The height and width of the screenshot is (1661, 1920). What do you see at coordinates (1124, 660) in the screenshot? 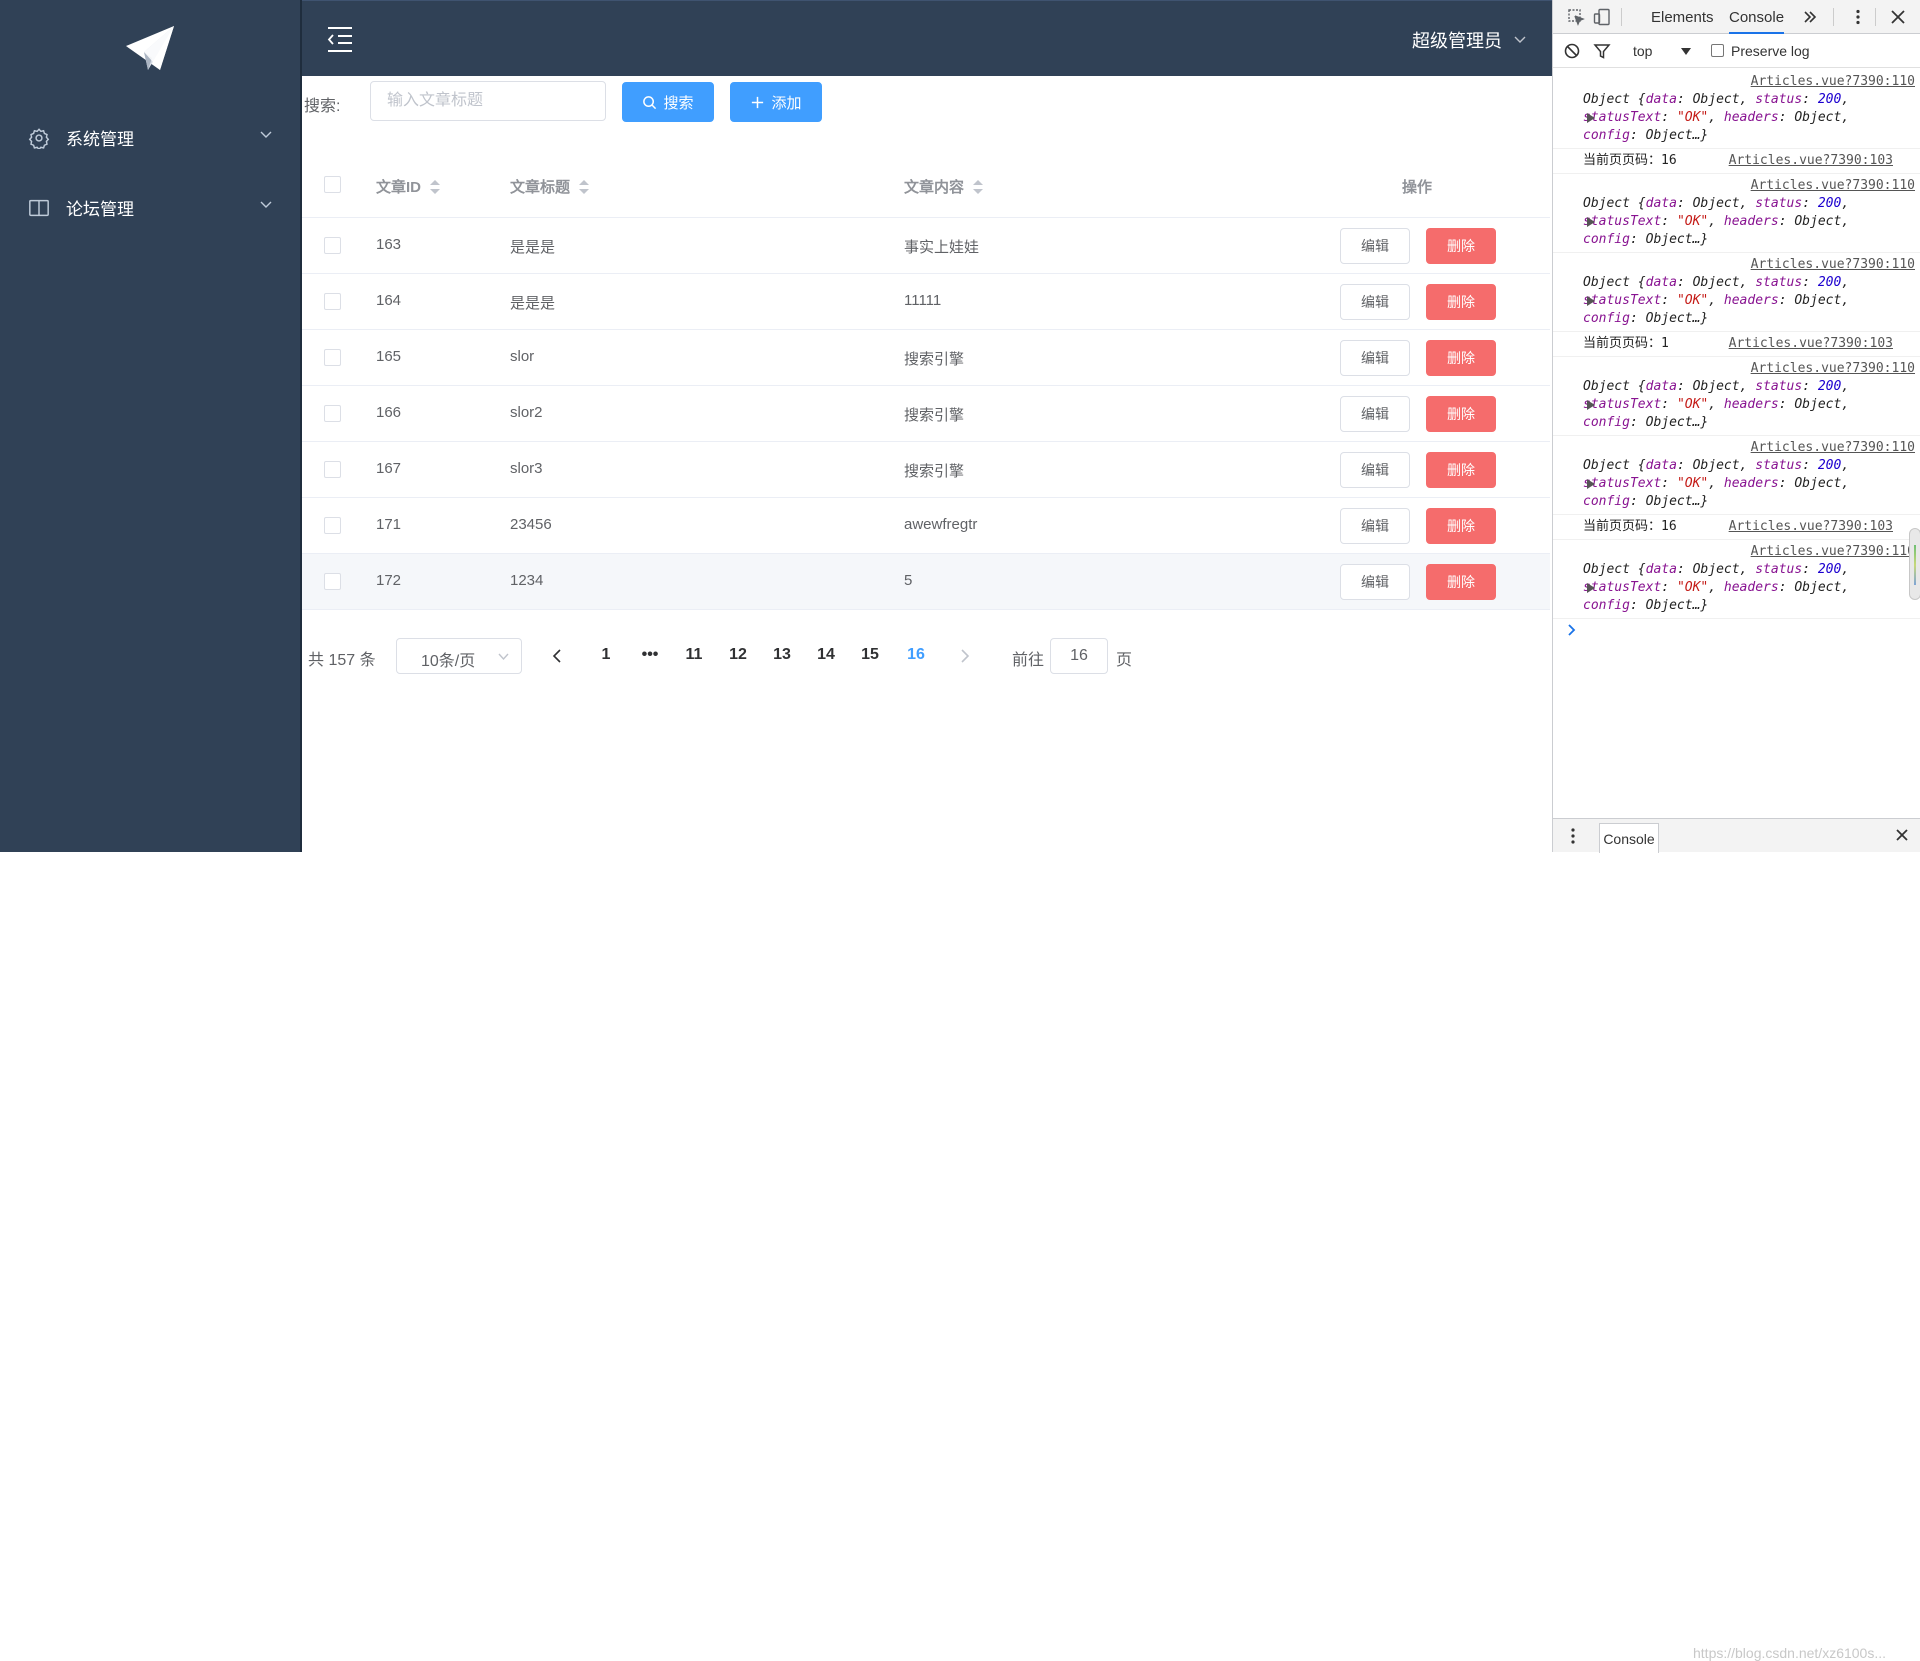
I see `goto-suffix: 页` at bounding box center [1124, 660].